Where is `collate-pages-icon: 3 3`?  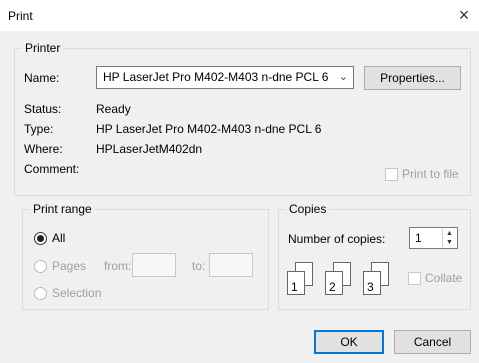 collate-pages-icon: 3 3 is located at coordinates (376, 279).